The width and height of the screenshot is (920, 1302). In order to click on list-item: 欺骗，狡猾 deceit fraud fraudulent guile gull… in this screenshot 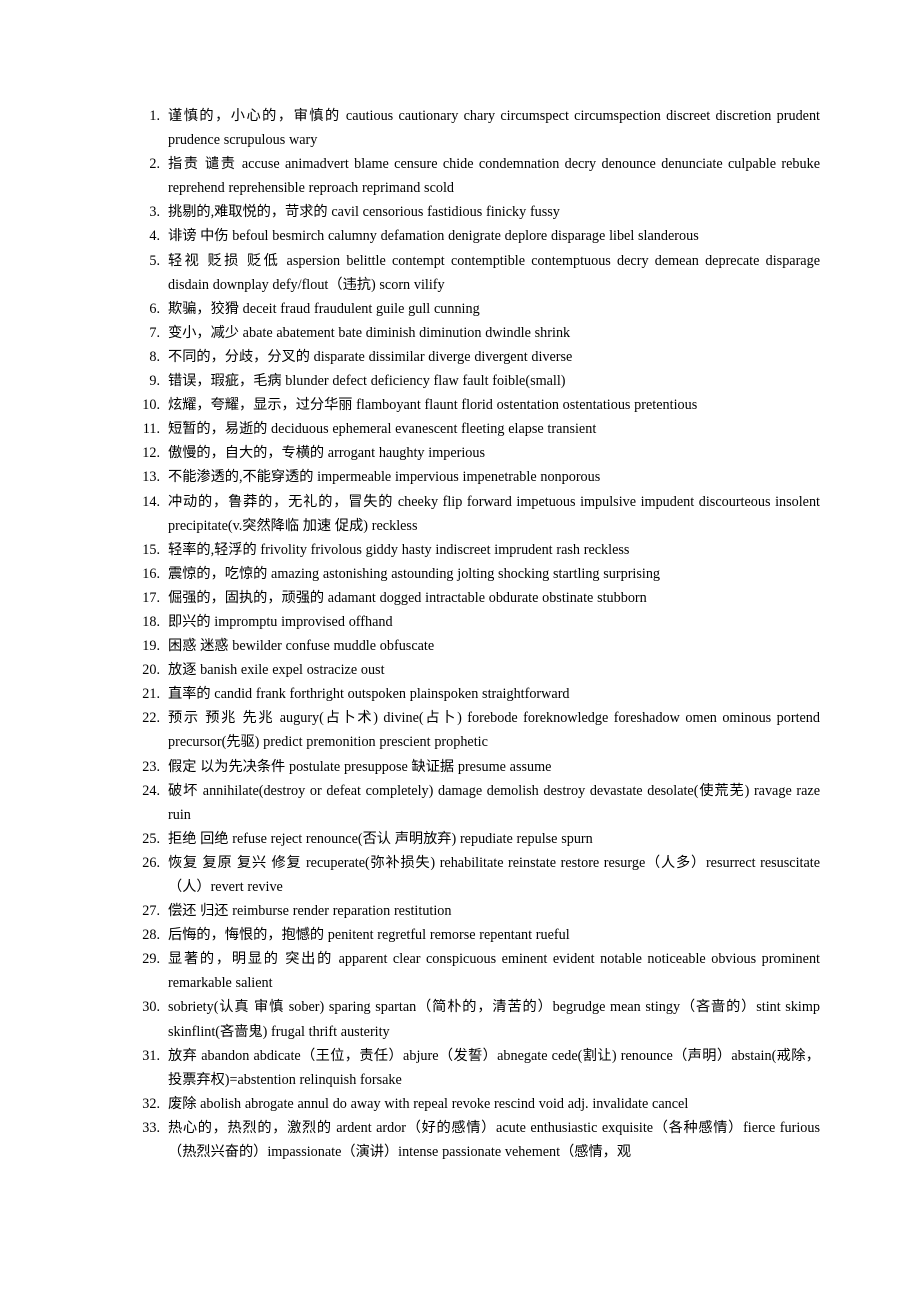, I will do `click(480, 309)`.